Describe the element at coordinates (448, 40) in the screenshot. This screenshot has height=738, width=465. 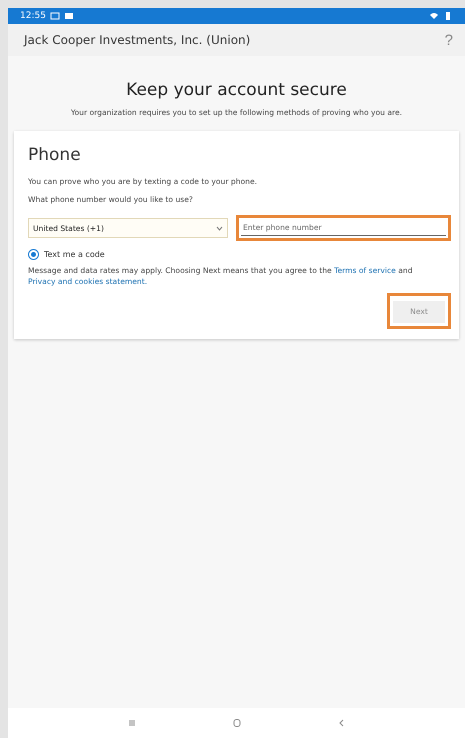
I see `help-button: ?` at that location.